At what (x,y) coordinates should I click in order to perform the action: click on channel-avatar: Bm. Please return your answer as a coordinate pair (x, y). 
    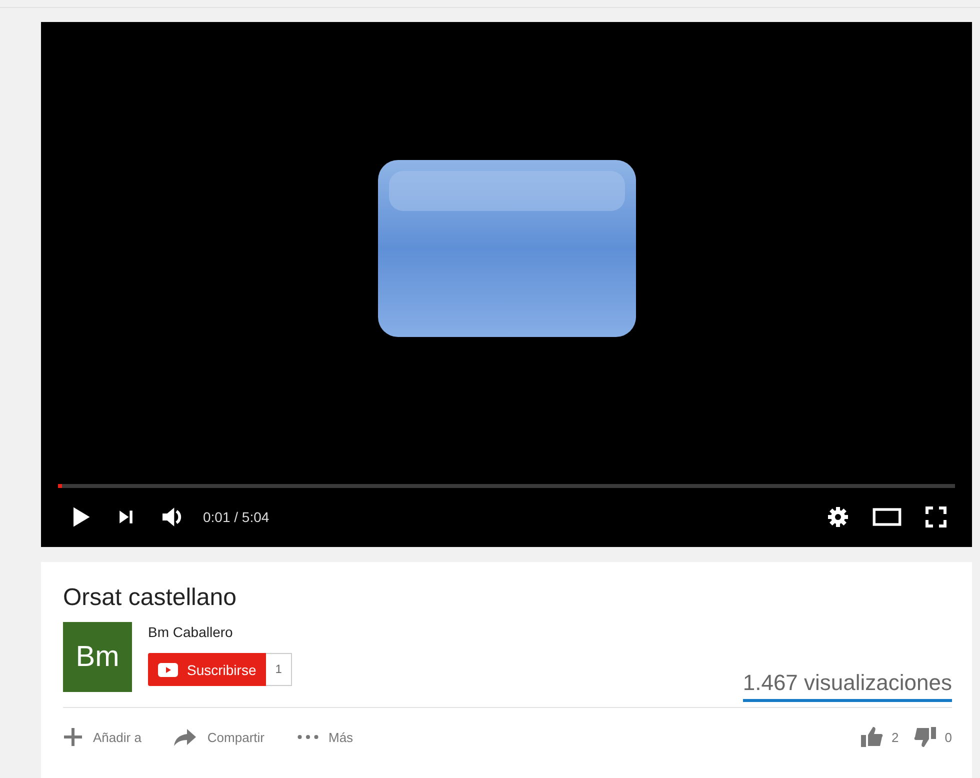
    Looking at the image, I should click on (97, 657).